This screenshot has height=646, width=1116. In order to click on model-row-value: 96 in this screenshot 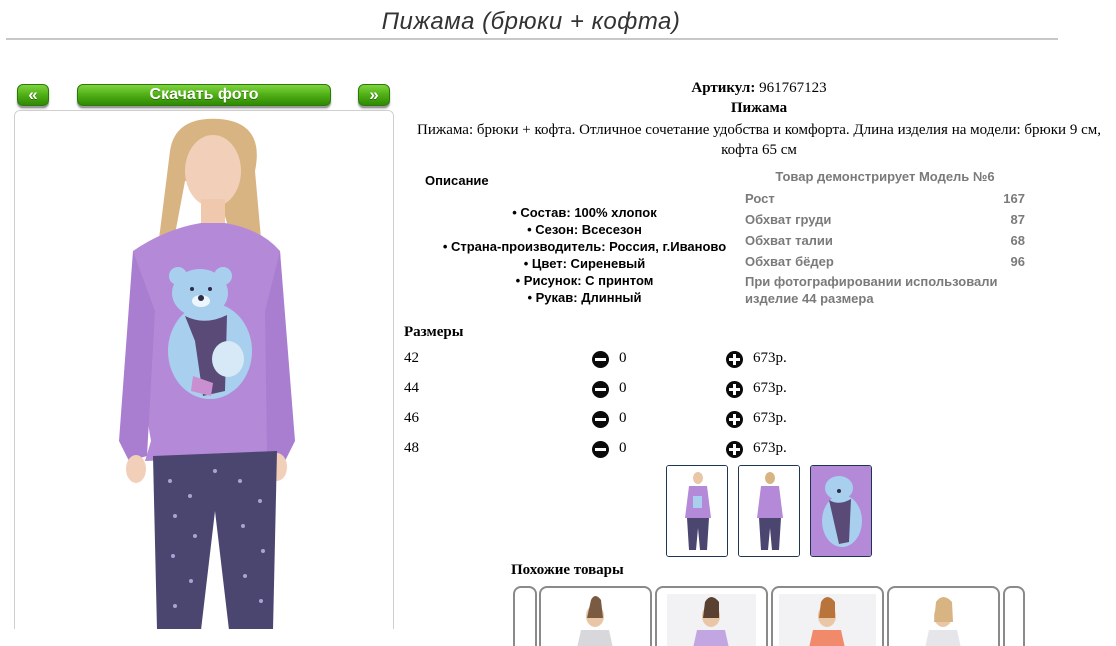, I will do `click(1017, 261)`.